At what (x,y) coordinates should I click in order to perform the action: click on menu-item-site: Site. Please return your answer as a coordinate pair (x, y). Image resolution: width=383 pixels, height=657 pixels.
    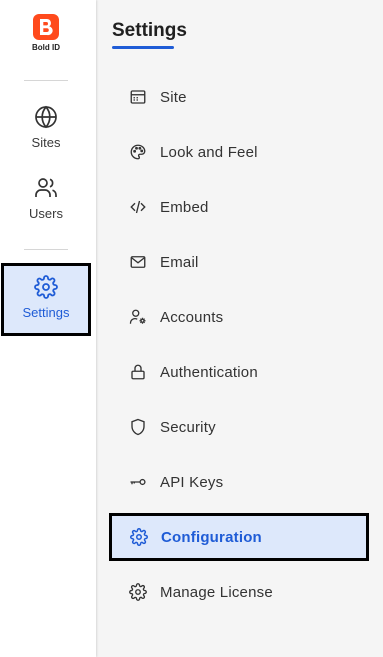
    Looking at the image, I should click on (240, 97).